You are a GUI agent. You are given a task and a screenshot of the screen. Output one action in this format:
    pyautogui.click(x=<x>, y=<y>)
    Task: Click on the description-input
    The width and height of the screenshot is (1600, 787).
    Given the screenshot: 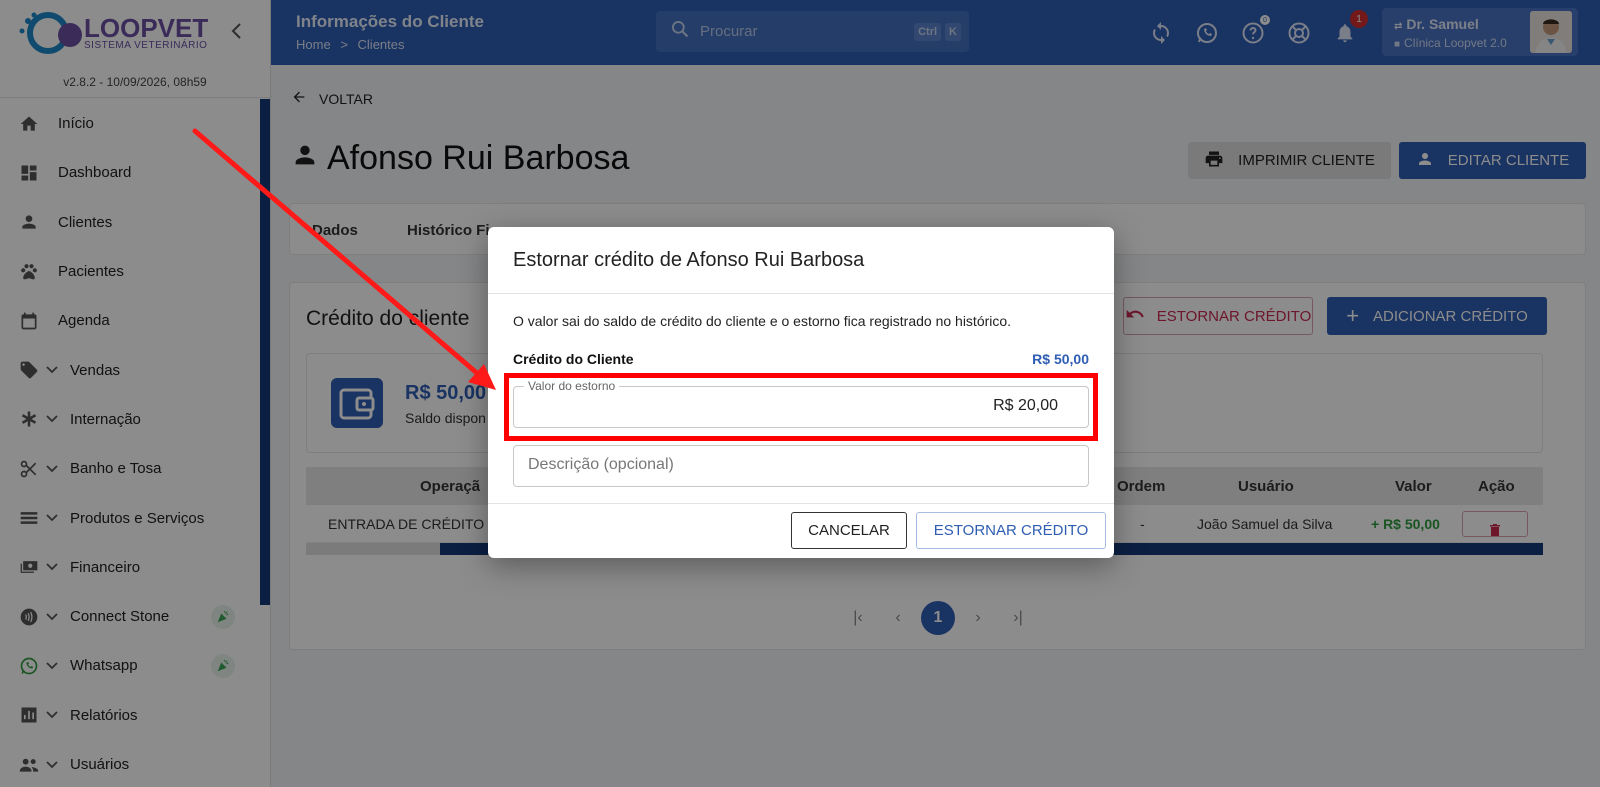 What is the action you would take?
    pyautogui.click(x=798, y=465)
    